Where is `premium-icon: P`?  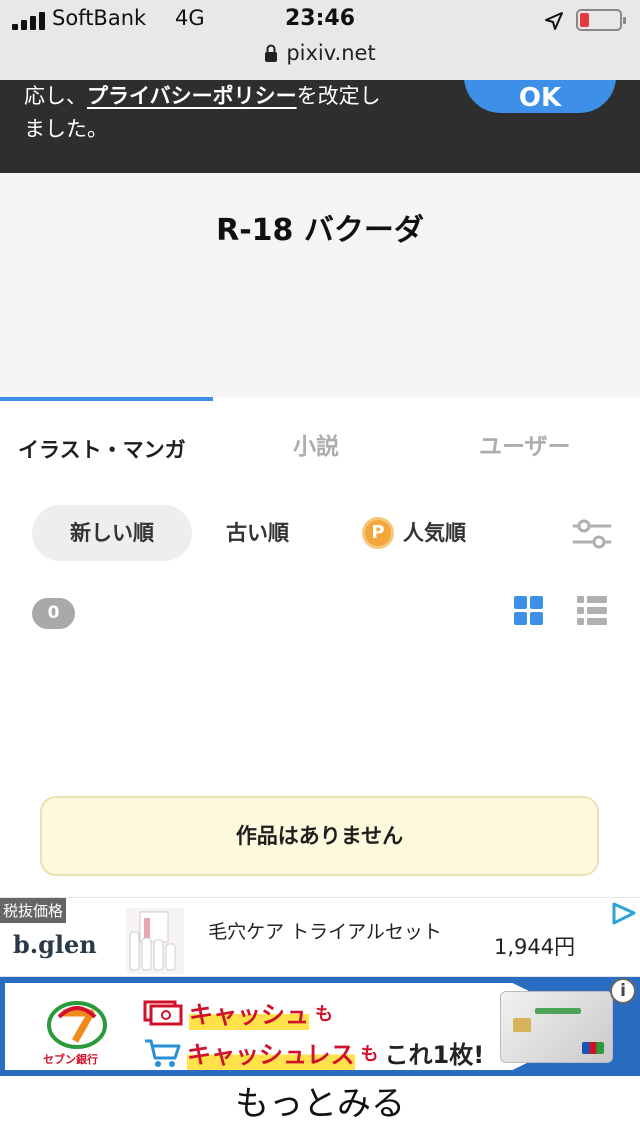
premium-icon: P is located at coordinates (378, 533).